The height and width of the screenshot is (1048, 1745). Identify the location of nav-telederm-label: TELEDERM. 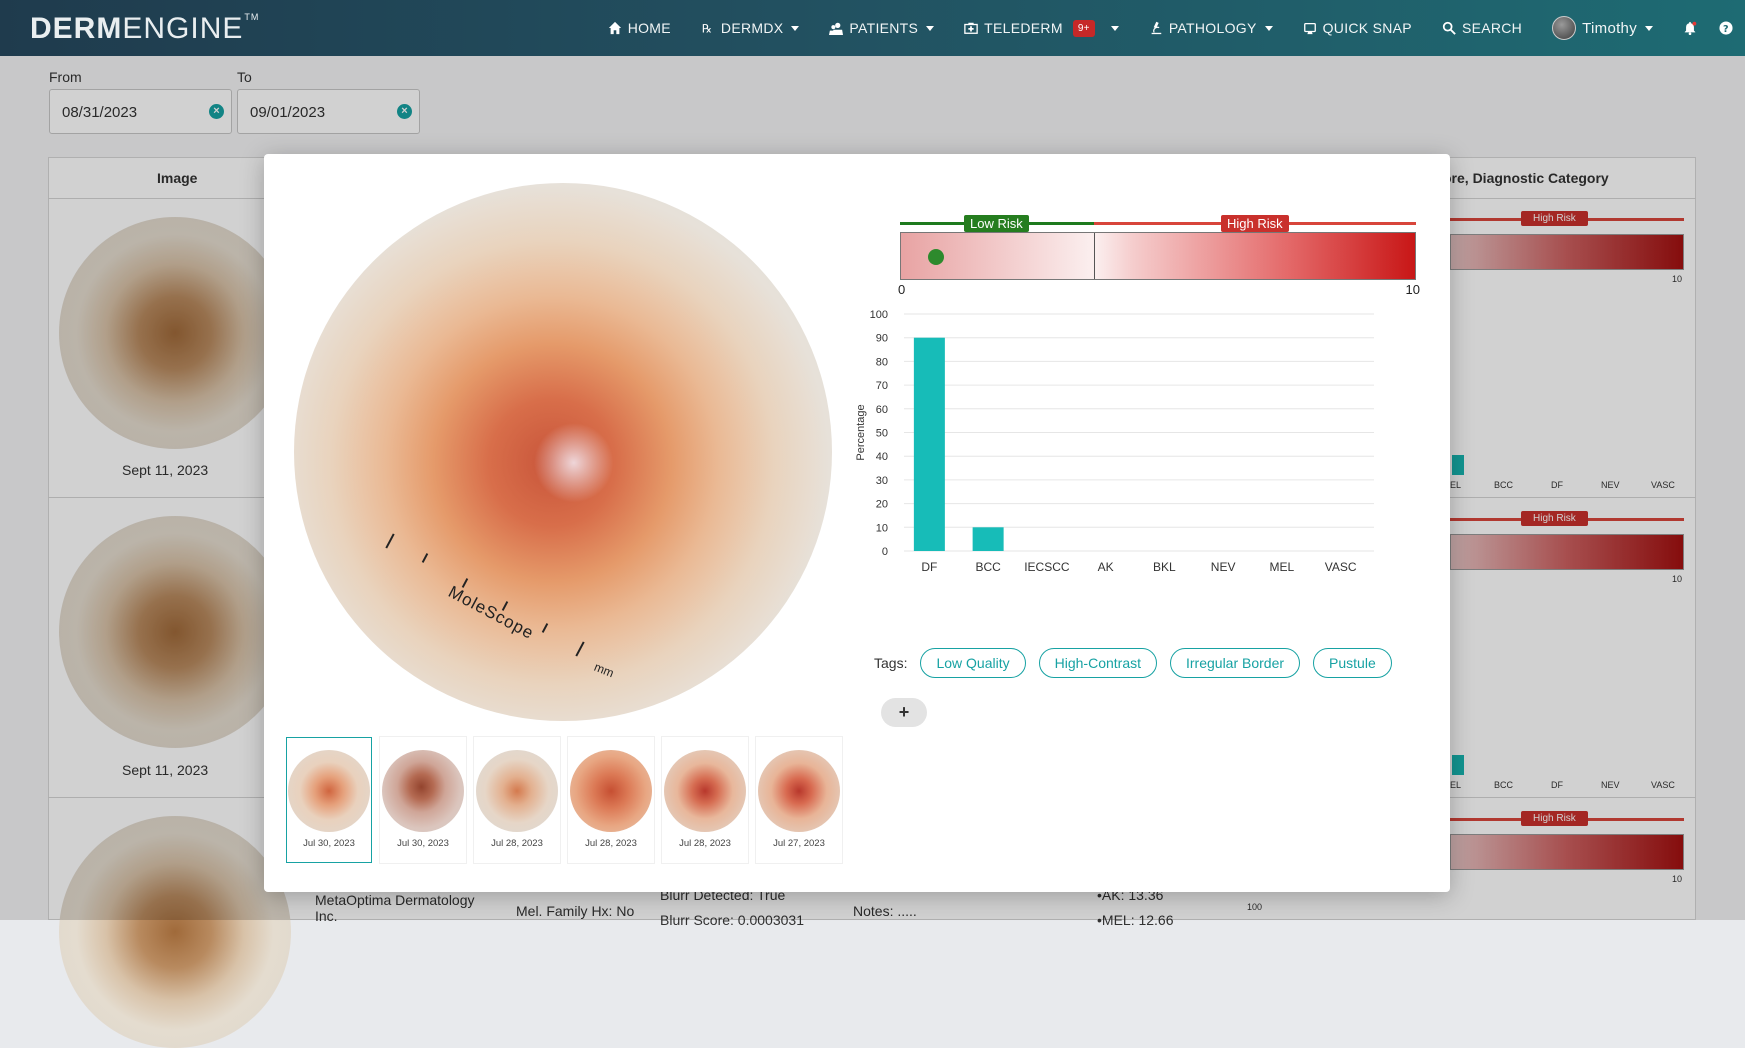
(1023, 28).